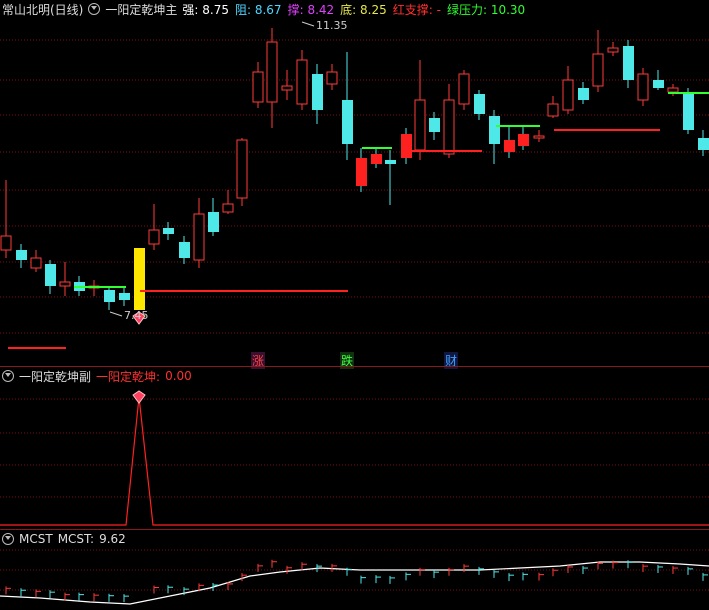 This screenshot has height=610, width=709. What do you see at coordinates (136, 315) in the screenshot?
I see `low-price-label: 7.45` at bounding box center [136, 315].